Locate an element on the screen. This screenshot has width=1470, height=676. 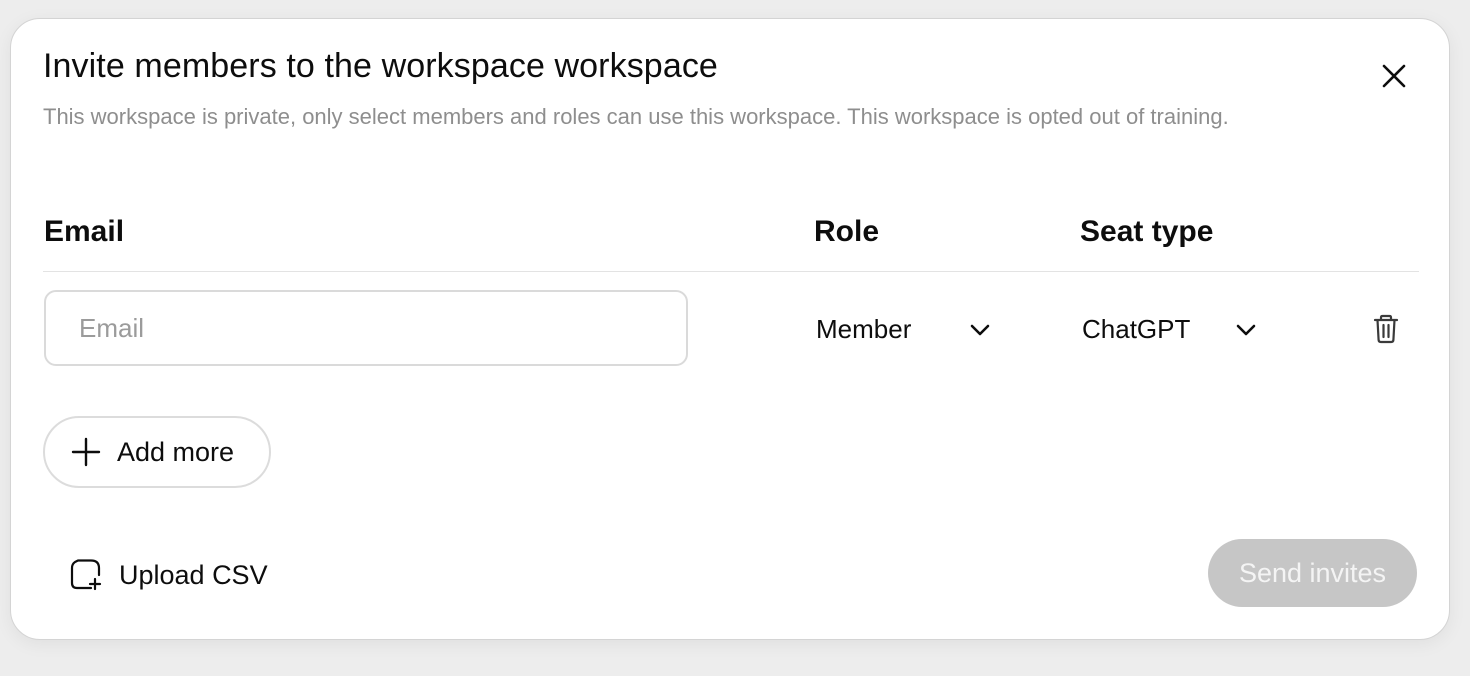
delete-row-button is located at coordinates (1386, 329).